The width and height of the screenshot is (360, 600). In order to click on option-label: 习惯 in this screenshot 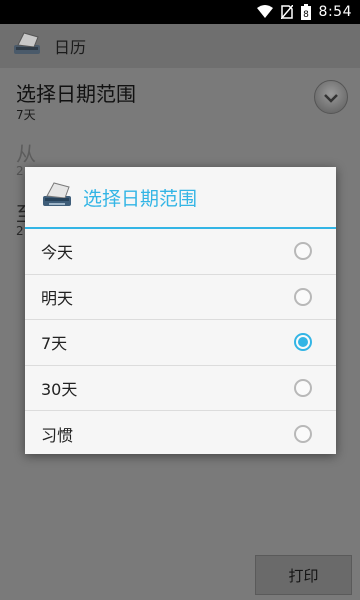, I will do `click(57, 435)`.